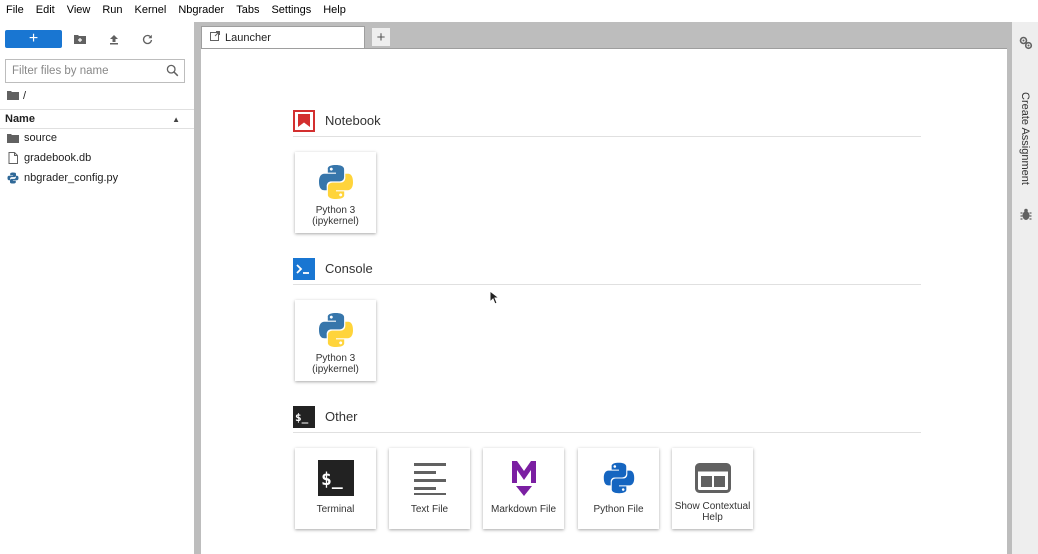 Image resolution: width=1038 pixels, height=554 pixels. What do you see at coordinates (603, 35) in the screenshot?
I see `tab-bar: Launcher +` at bounding box center [603, 35].